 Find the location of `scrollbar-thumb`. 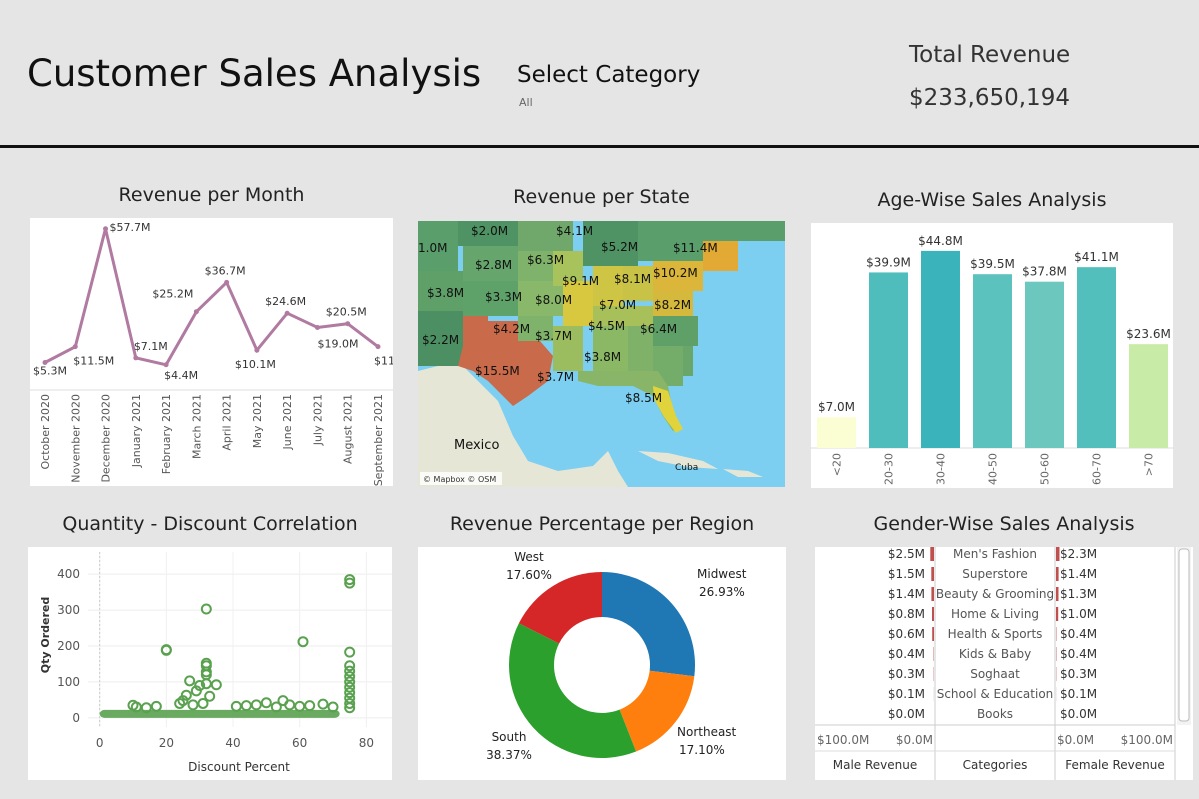

scrollbar-thumb is located at coordinates (1184, 635).